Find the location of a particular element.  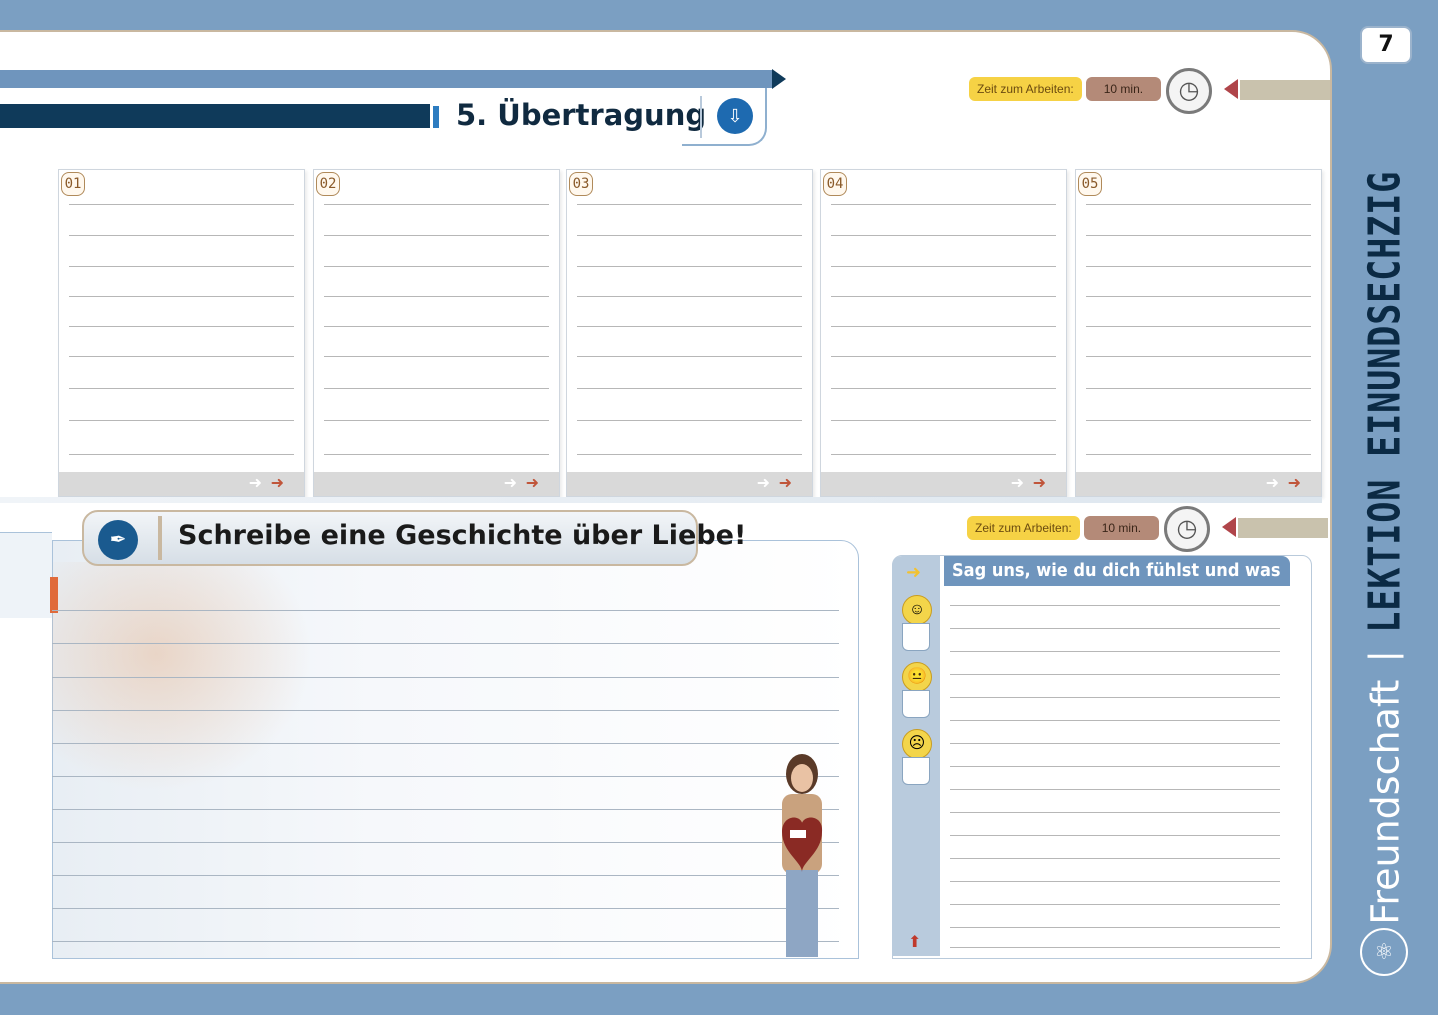

neutral-checkbox is located at coordinates (916, 704).